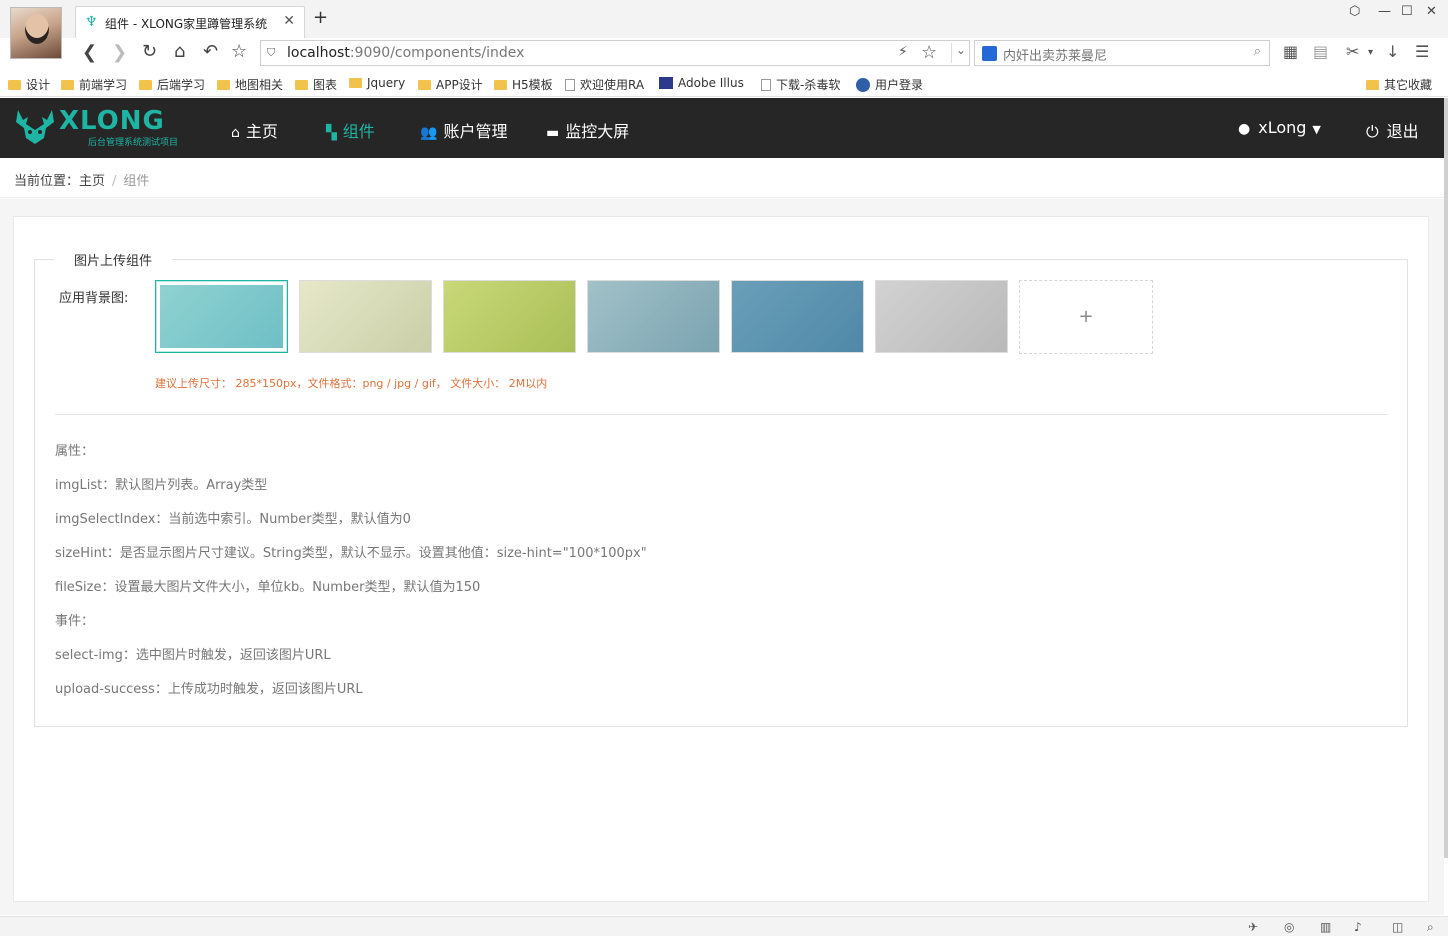 The width and height of the screenshot is (1448, 936). I want to click on nav-home-label: 主页, so click(261, 131).